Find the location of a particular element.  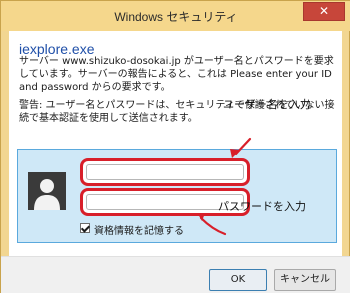

username-input is located at coordinates (165, 172).